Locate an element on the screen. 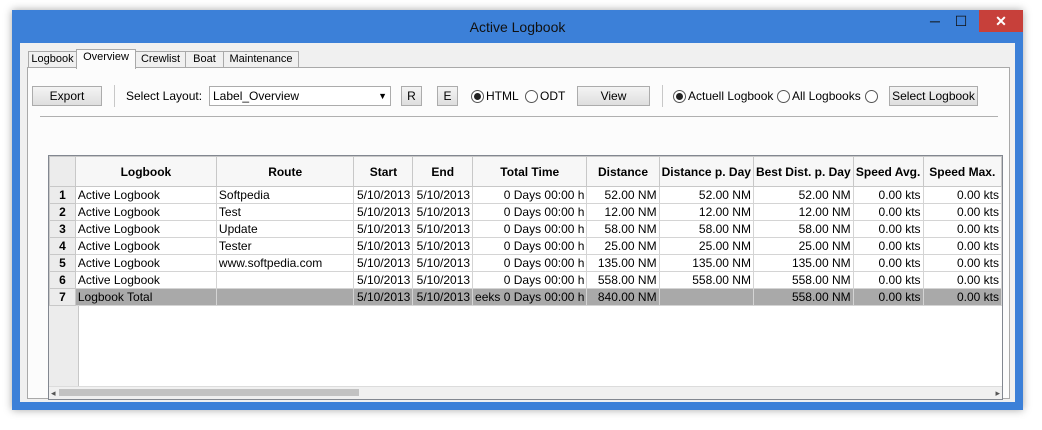 This screenshot has height=430, width=1042. horizontal-scrollbar: ◂ ▸ is located at coordinates (525, 392).